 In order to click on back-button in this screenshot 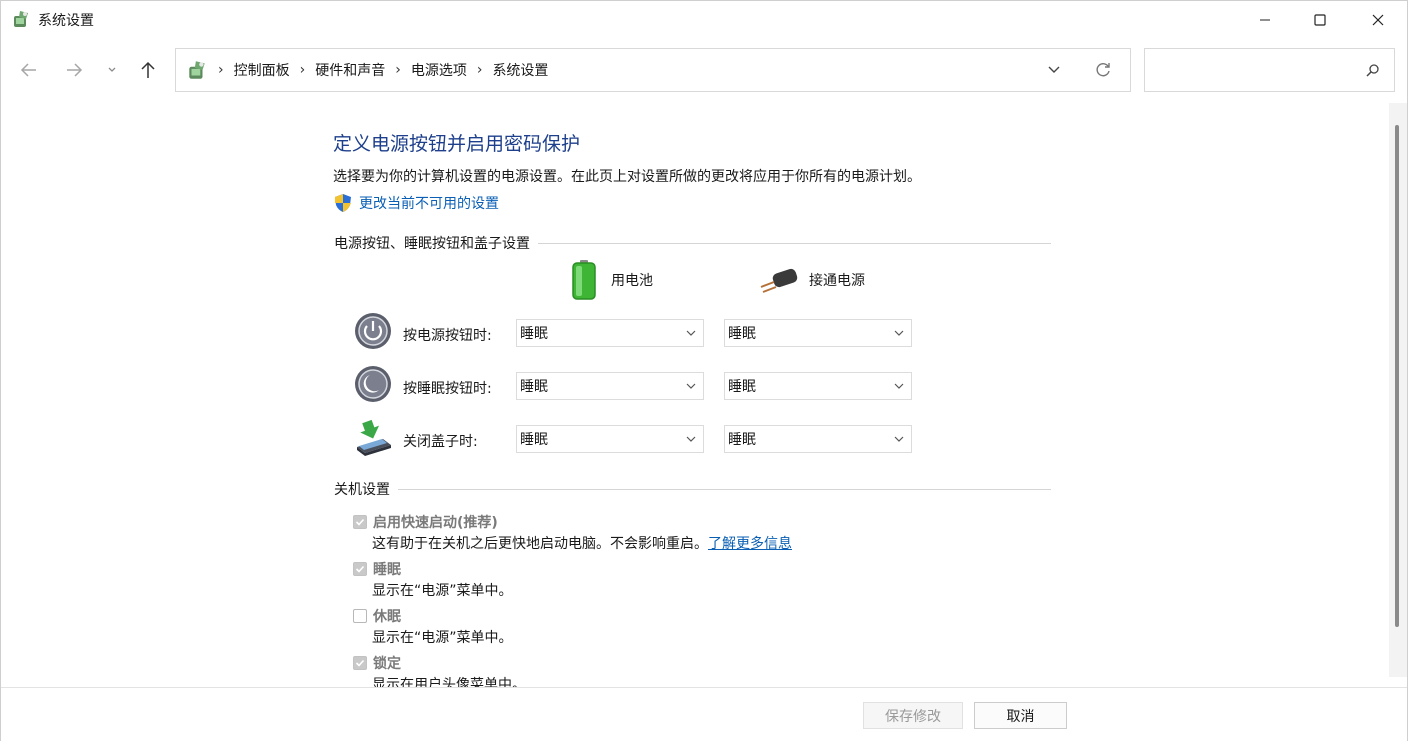, I will do `click(29, 70)`.